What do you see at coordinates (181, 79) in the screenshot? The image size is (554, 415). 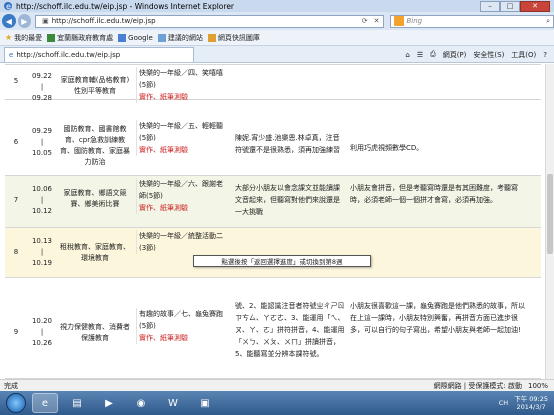 I see `unit-text: 快樂的一年級／四、笑嘻嘻(5節)` at bounding box center [181, 79].